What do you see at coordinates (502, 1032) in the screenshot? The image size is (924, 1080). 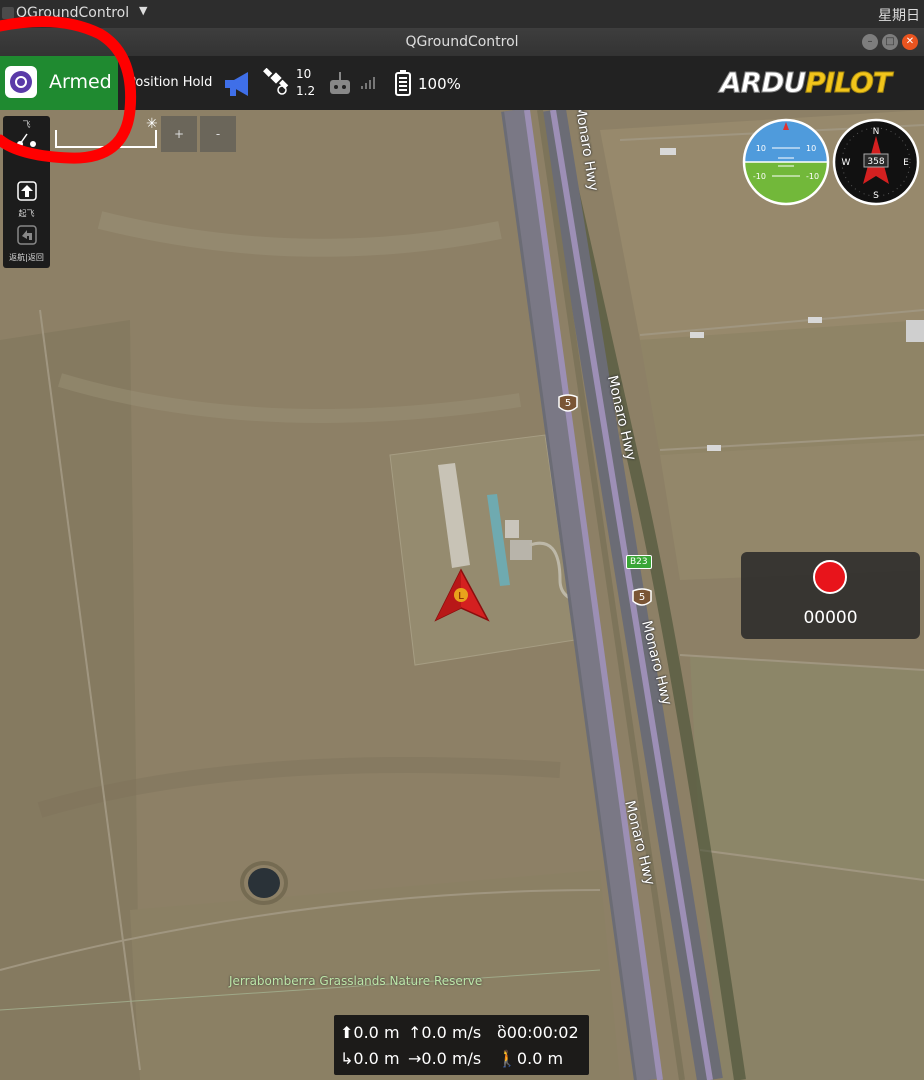 I see `timer-icon: ὃ` at bounding box center [502, 1032].